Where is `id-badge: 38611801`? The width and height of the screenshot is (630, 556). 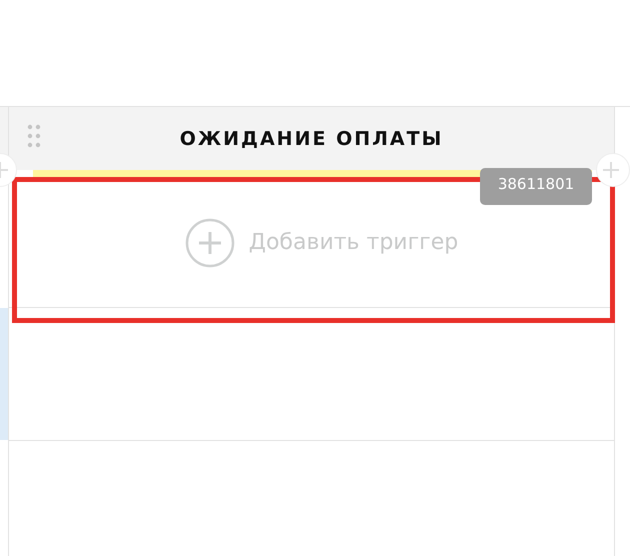 id-badge: 38611801 is located at coordinates (536, 186).